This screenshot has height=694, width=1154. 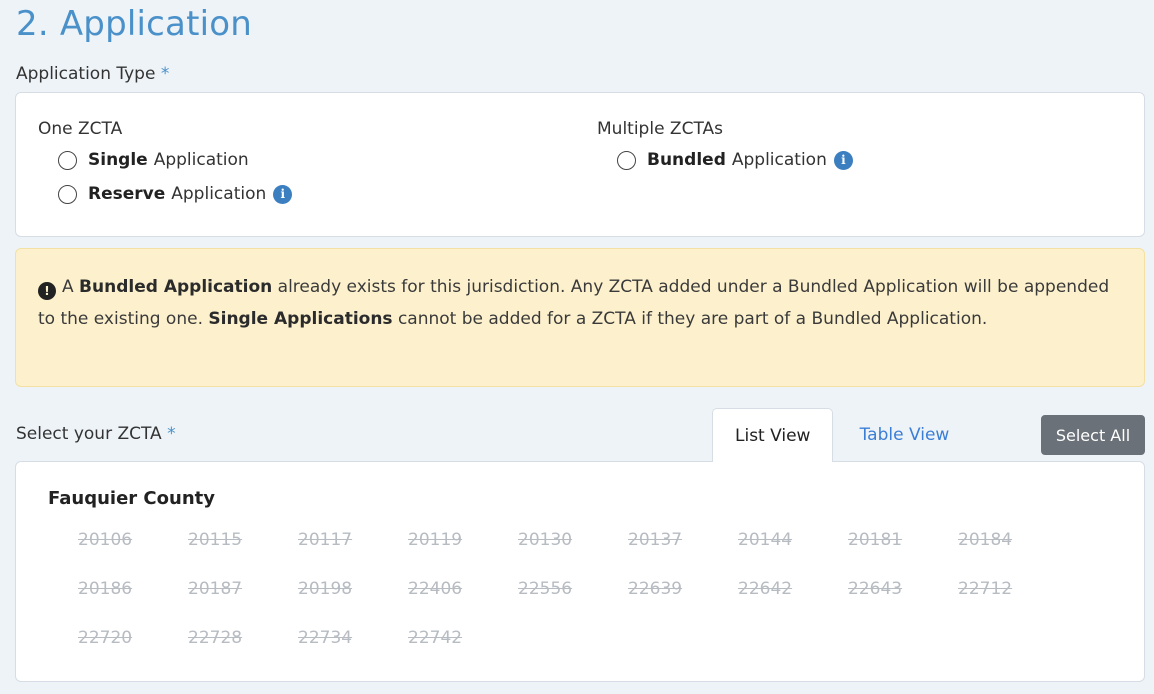 I want to click on zcta-item: 22556, so click(x=545, y=589).